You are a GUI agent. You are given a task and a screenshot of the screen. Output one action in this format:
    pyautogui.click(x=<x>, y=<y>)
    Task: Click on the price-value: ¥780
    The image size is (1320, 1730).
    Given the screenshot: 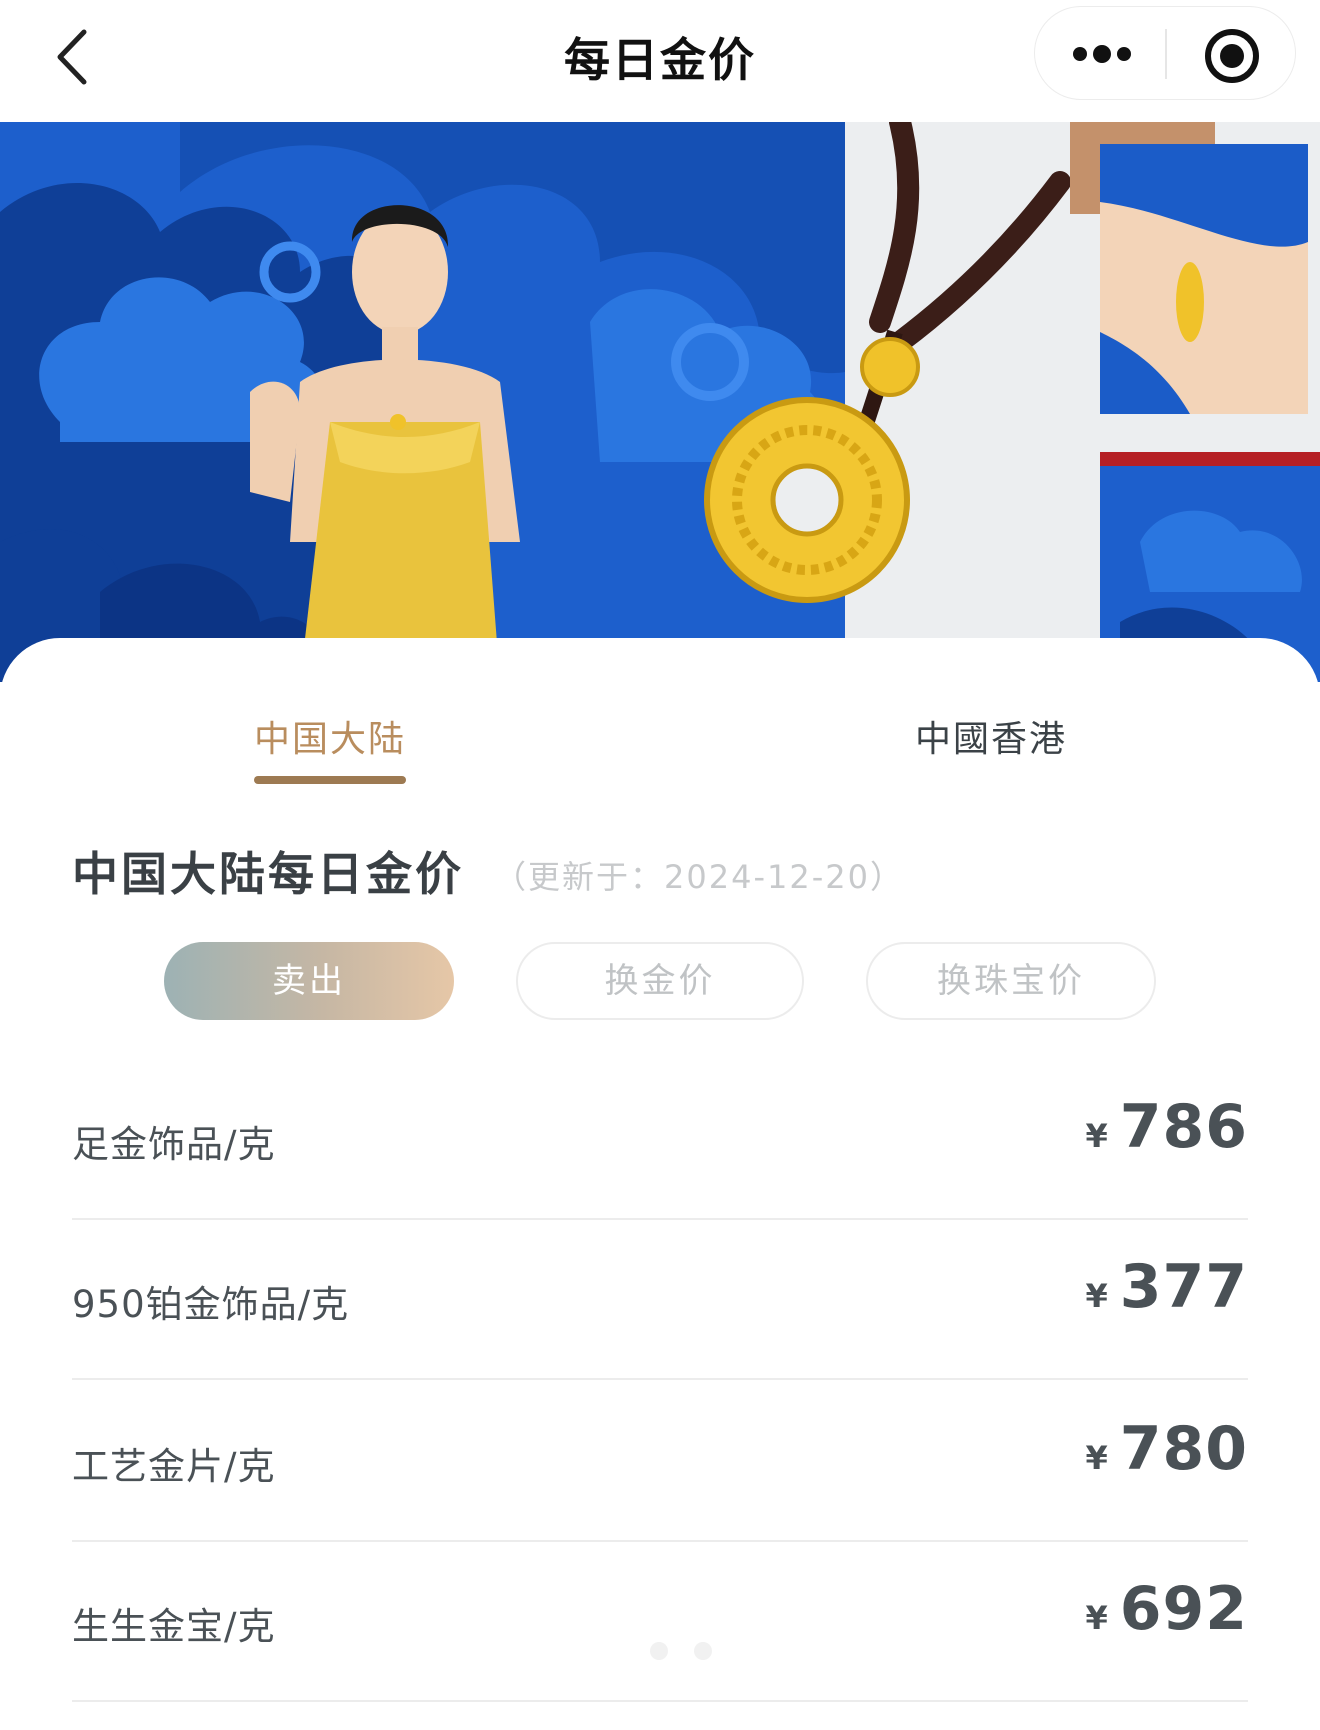 What is the action you would take?
    pyautogui.click(x=1166, y=1449)
    